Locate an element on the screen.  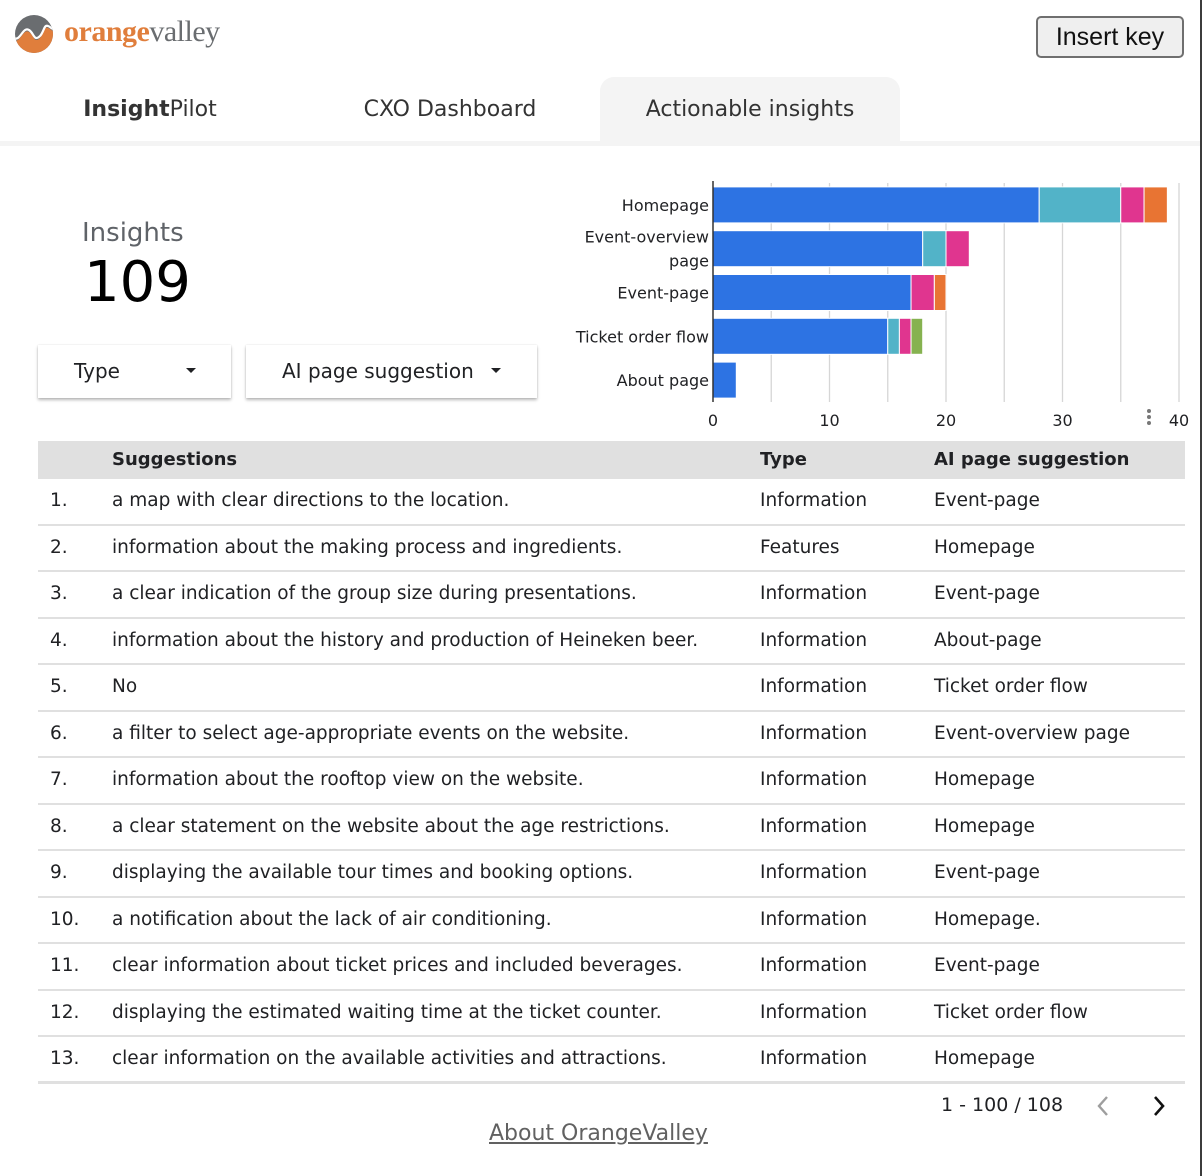
column-header-type: Type is located at coordinates (783, 459).